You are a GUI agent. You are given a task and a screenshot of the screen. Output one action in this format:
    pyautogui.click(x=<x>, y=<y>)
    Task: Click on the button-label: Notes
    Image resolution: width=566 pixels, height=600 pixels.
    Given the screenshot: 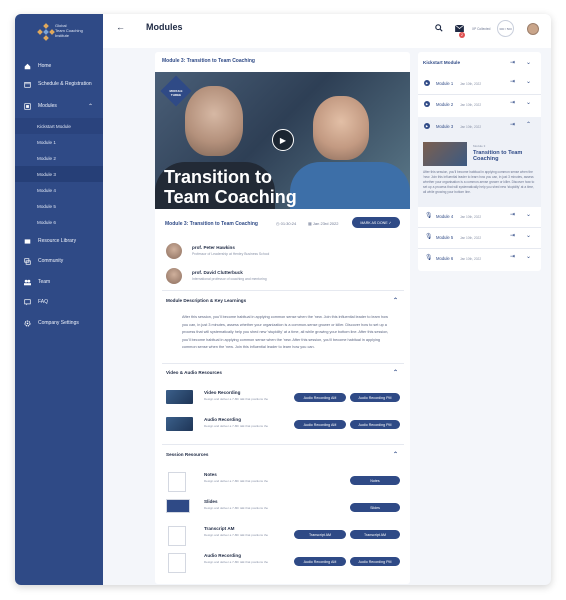 What is the action you would take?
    pyautogui.click(x=375, y=480)
    